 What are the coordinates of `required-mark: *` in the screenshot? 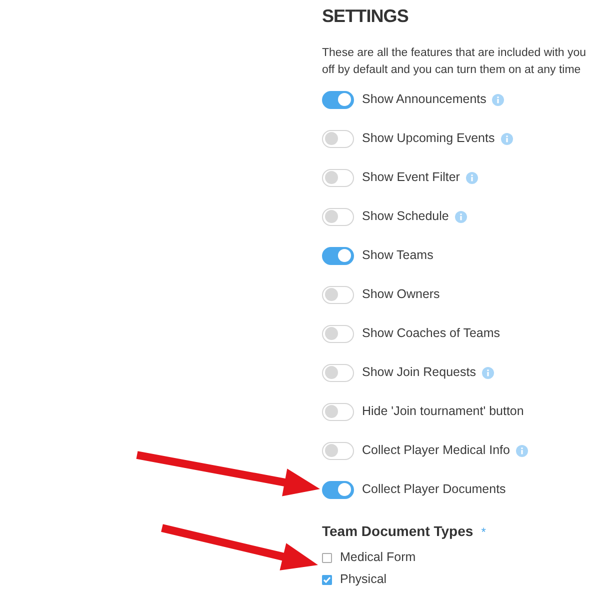 It's located at (483, 532).